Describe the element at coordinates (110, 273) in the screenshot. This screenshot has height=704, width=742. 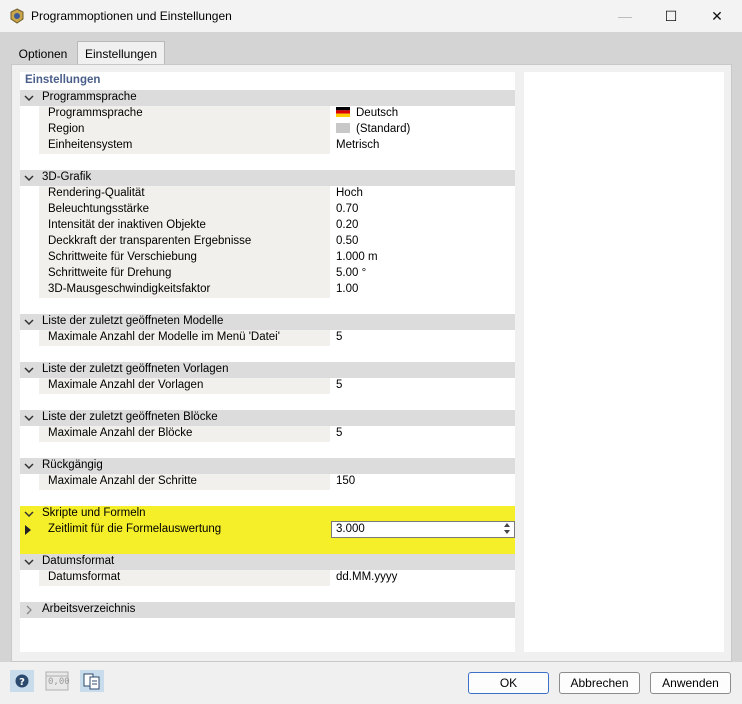
I see `property-label: Schrittweite für Drehung` at that location.